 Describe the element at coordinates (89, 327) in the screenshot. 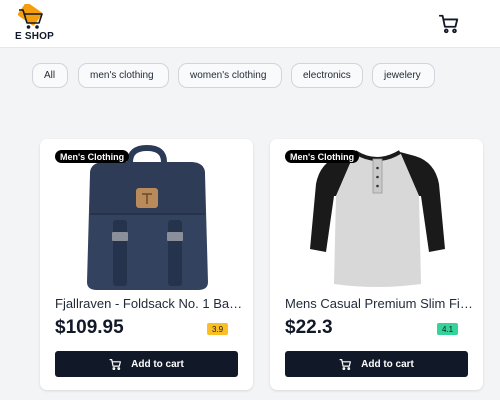

I see `product-price: $109.95` at that location.